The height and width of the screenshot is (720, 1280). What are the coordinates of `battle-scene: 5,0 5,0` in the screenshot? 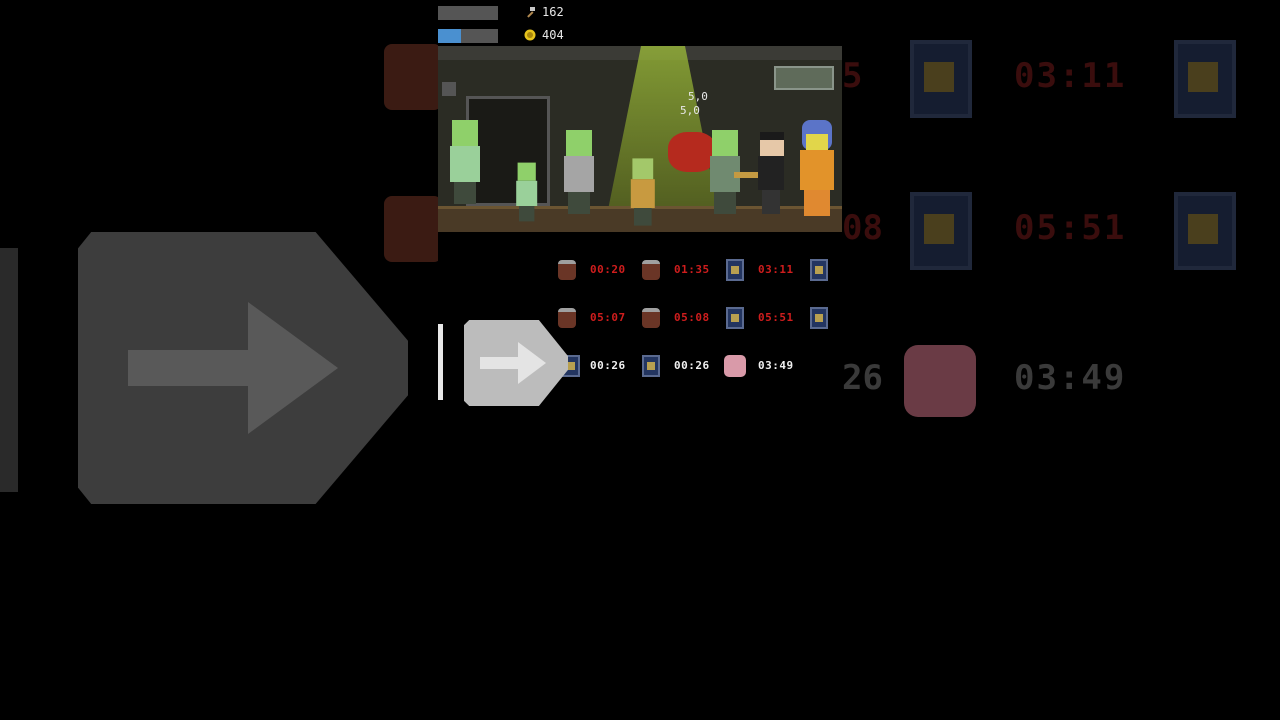 It's located at (640, 139).